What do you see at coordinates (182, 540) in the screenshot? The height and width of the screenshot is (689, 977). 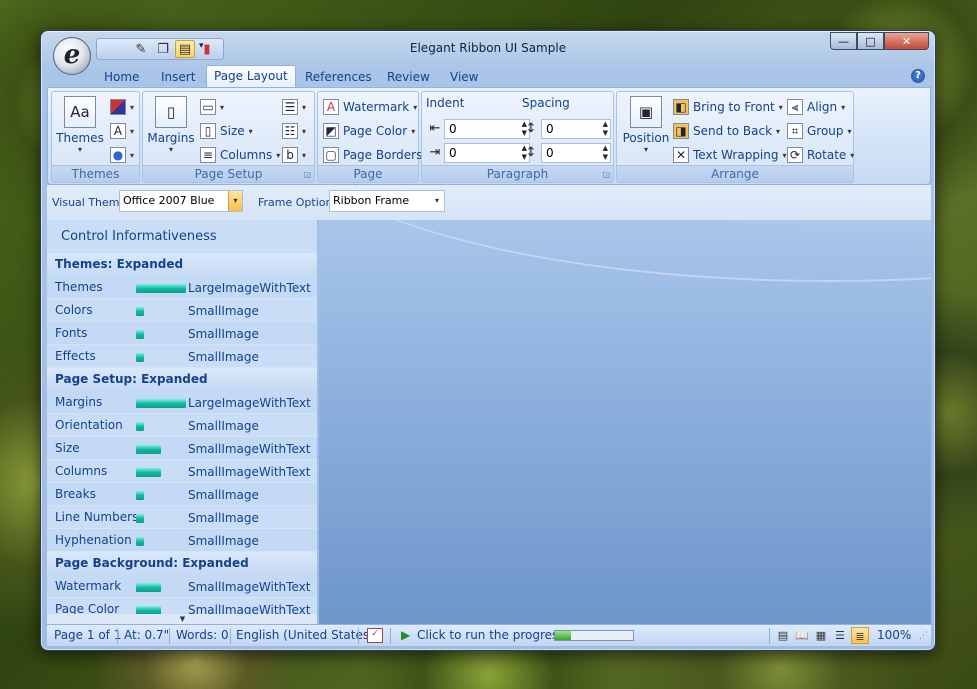 I see `list-item: Hyphenation SmallImage` at bounding box center [182, 540].